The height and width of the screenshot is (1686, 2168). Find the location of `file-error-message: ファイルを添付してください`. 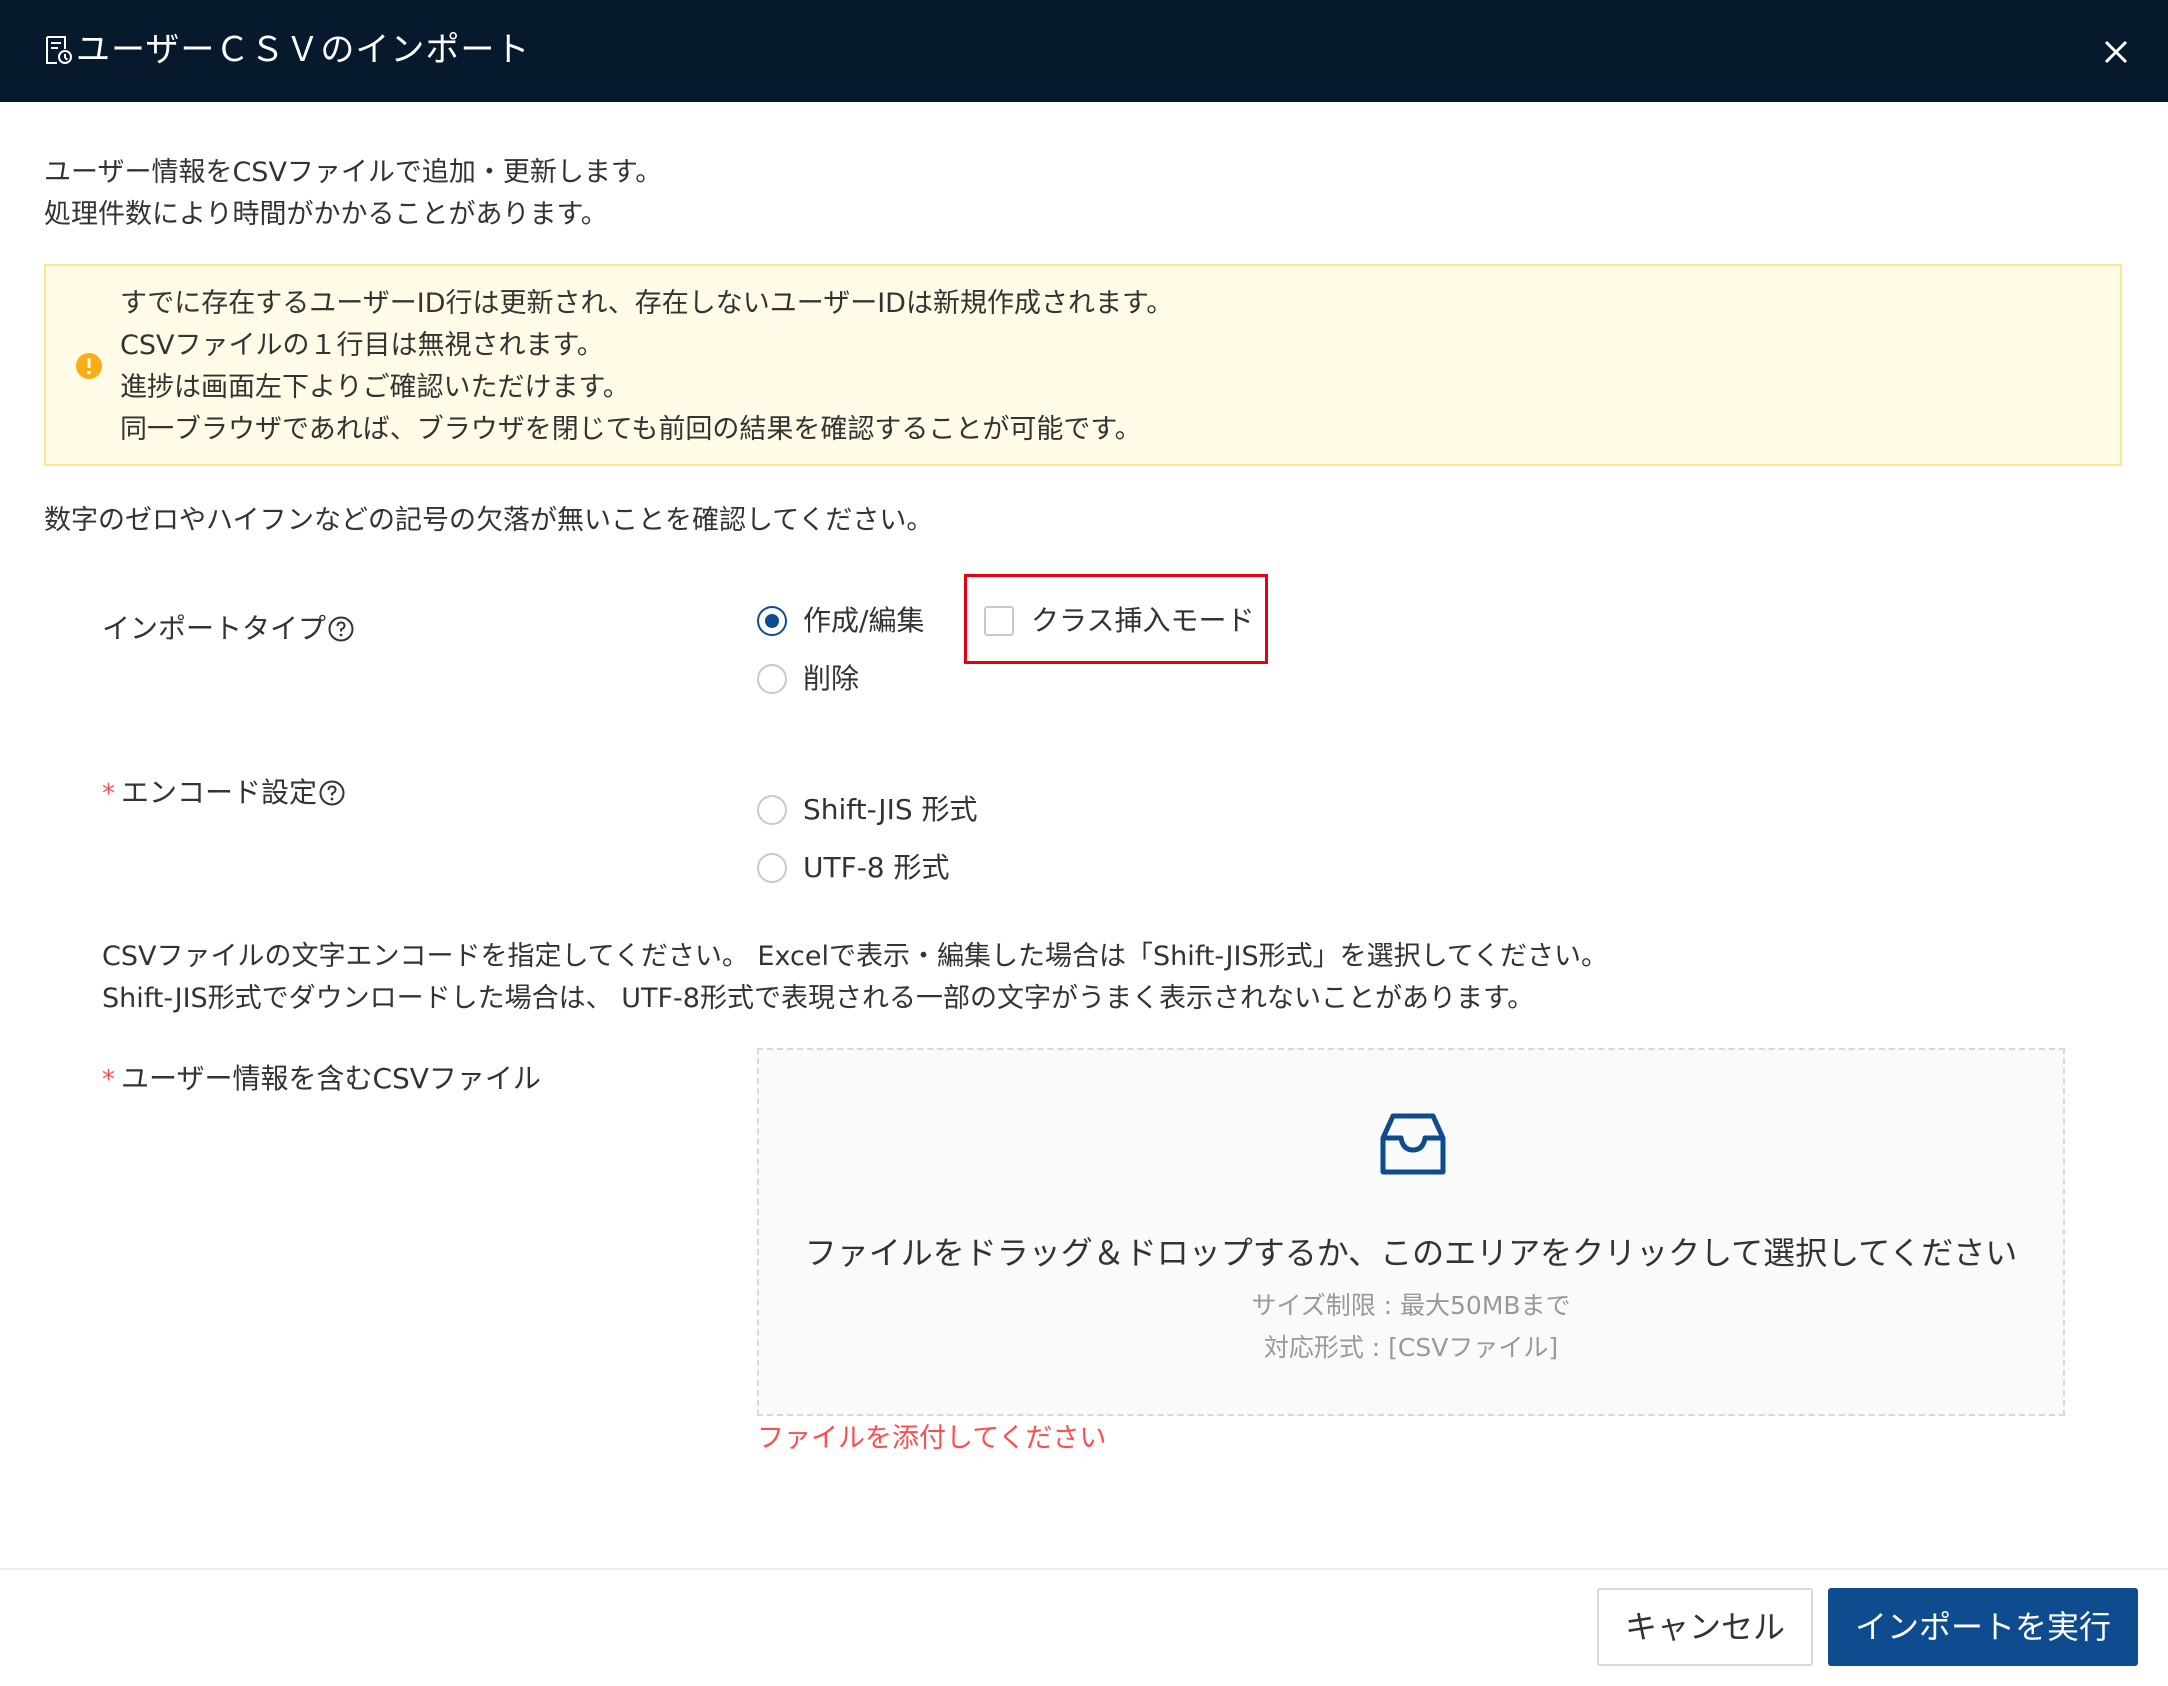

file-error-message: ファイルを添付してください is located at coordinates (932, 1438).